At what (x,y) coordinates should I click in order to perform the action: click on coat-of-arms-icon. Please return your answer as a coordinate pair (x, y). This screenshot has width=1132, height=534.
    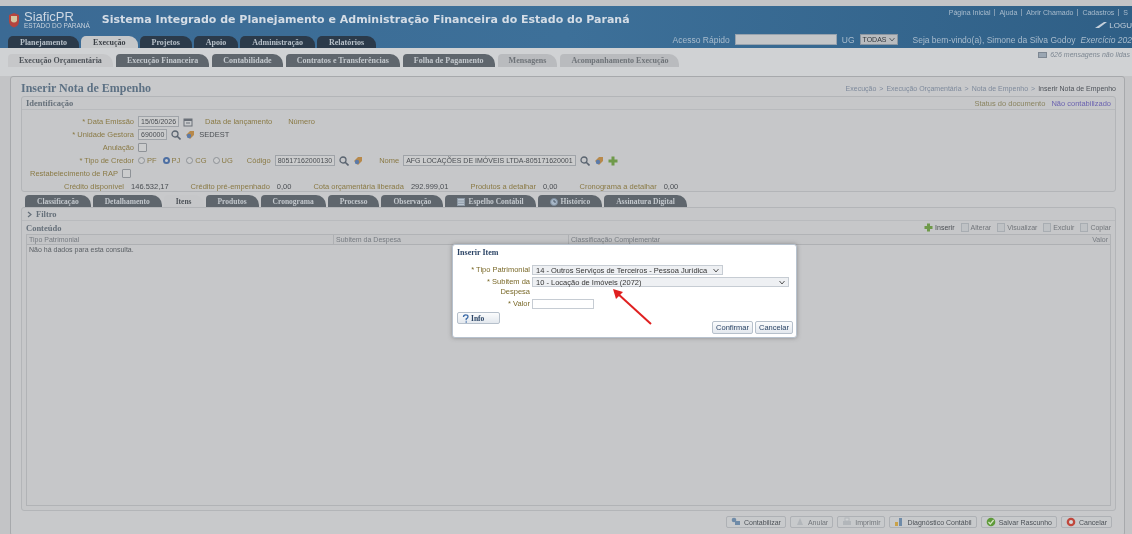
    Looking at the image, I should click on (14, 19).